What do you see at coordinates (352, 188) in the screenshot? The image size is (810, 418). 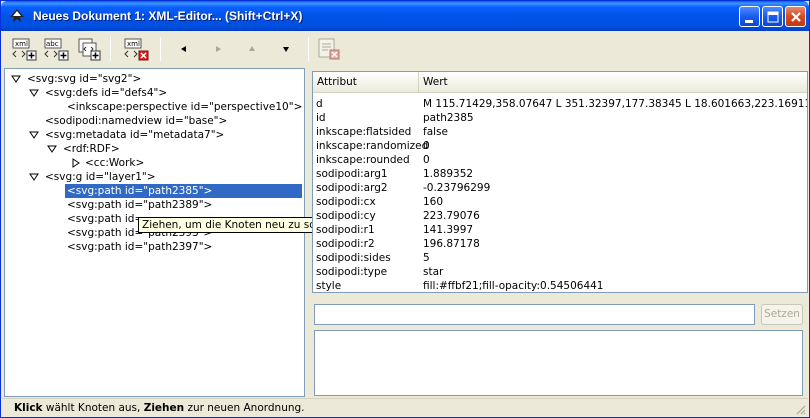 I see `attribute-name: sodipodi:arg2` at bounding box center [352, 188].